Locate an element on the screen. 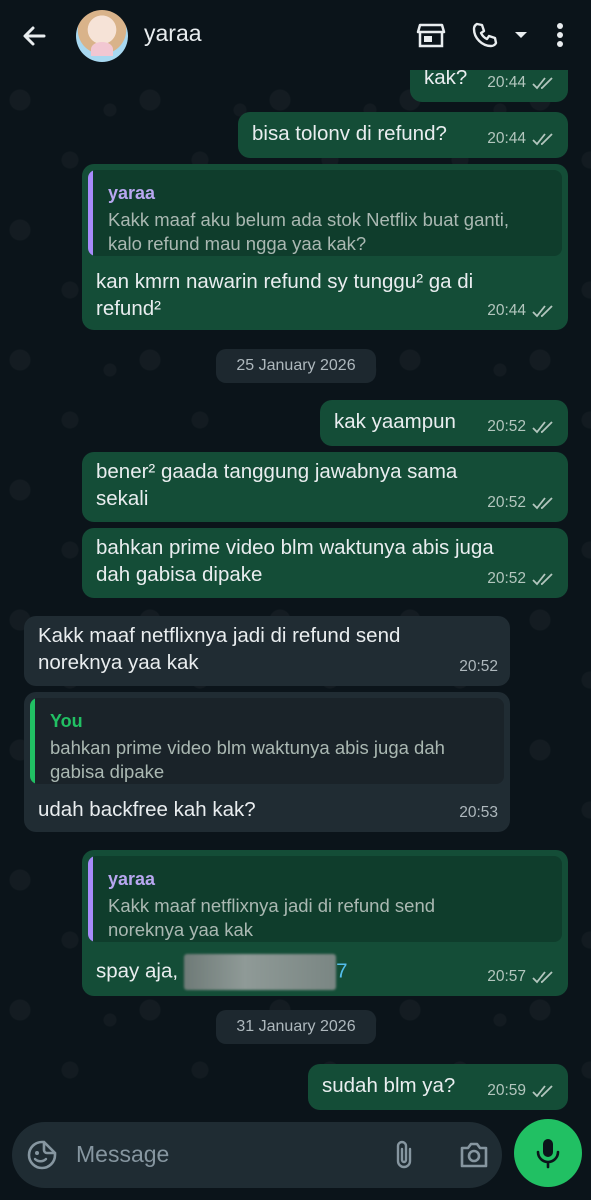 This screenshot has height=1200, width=591. quote-author: You is located at coordinates (66, 721).